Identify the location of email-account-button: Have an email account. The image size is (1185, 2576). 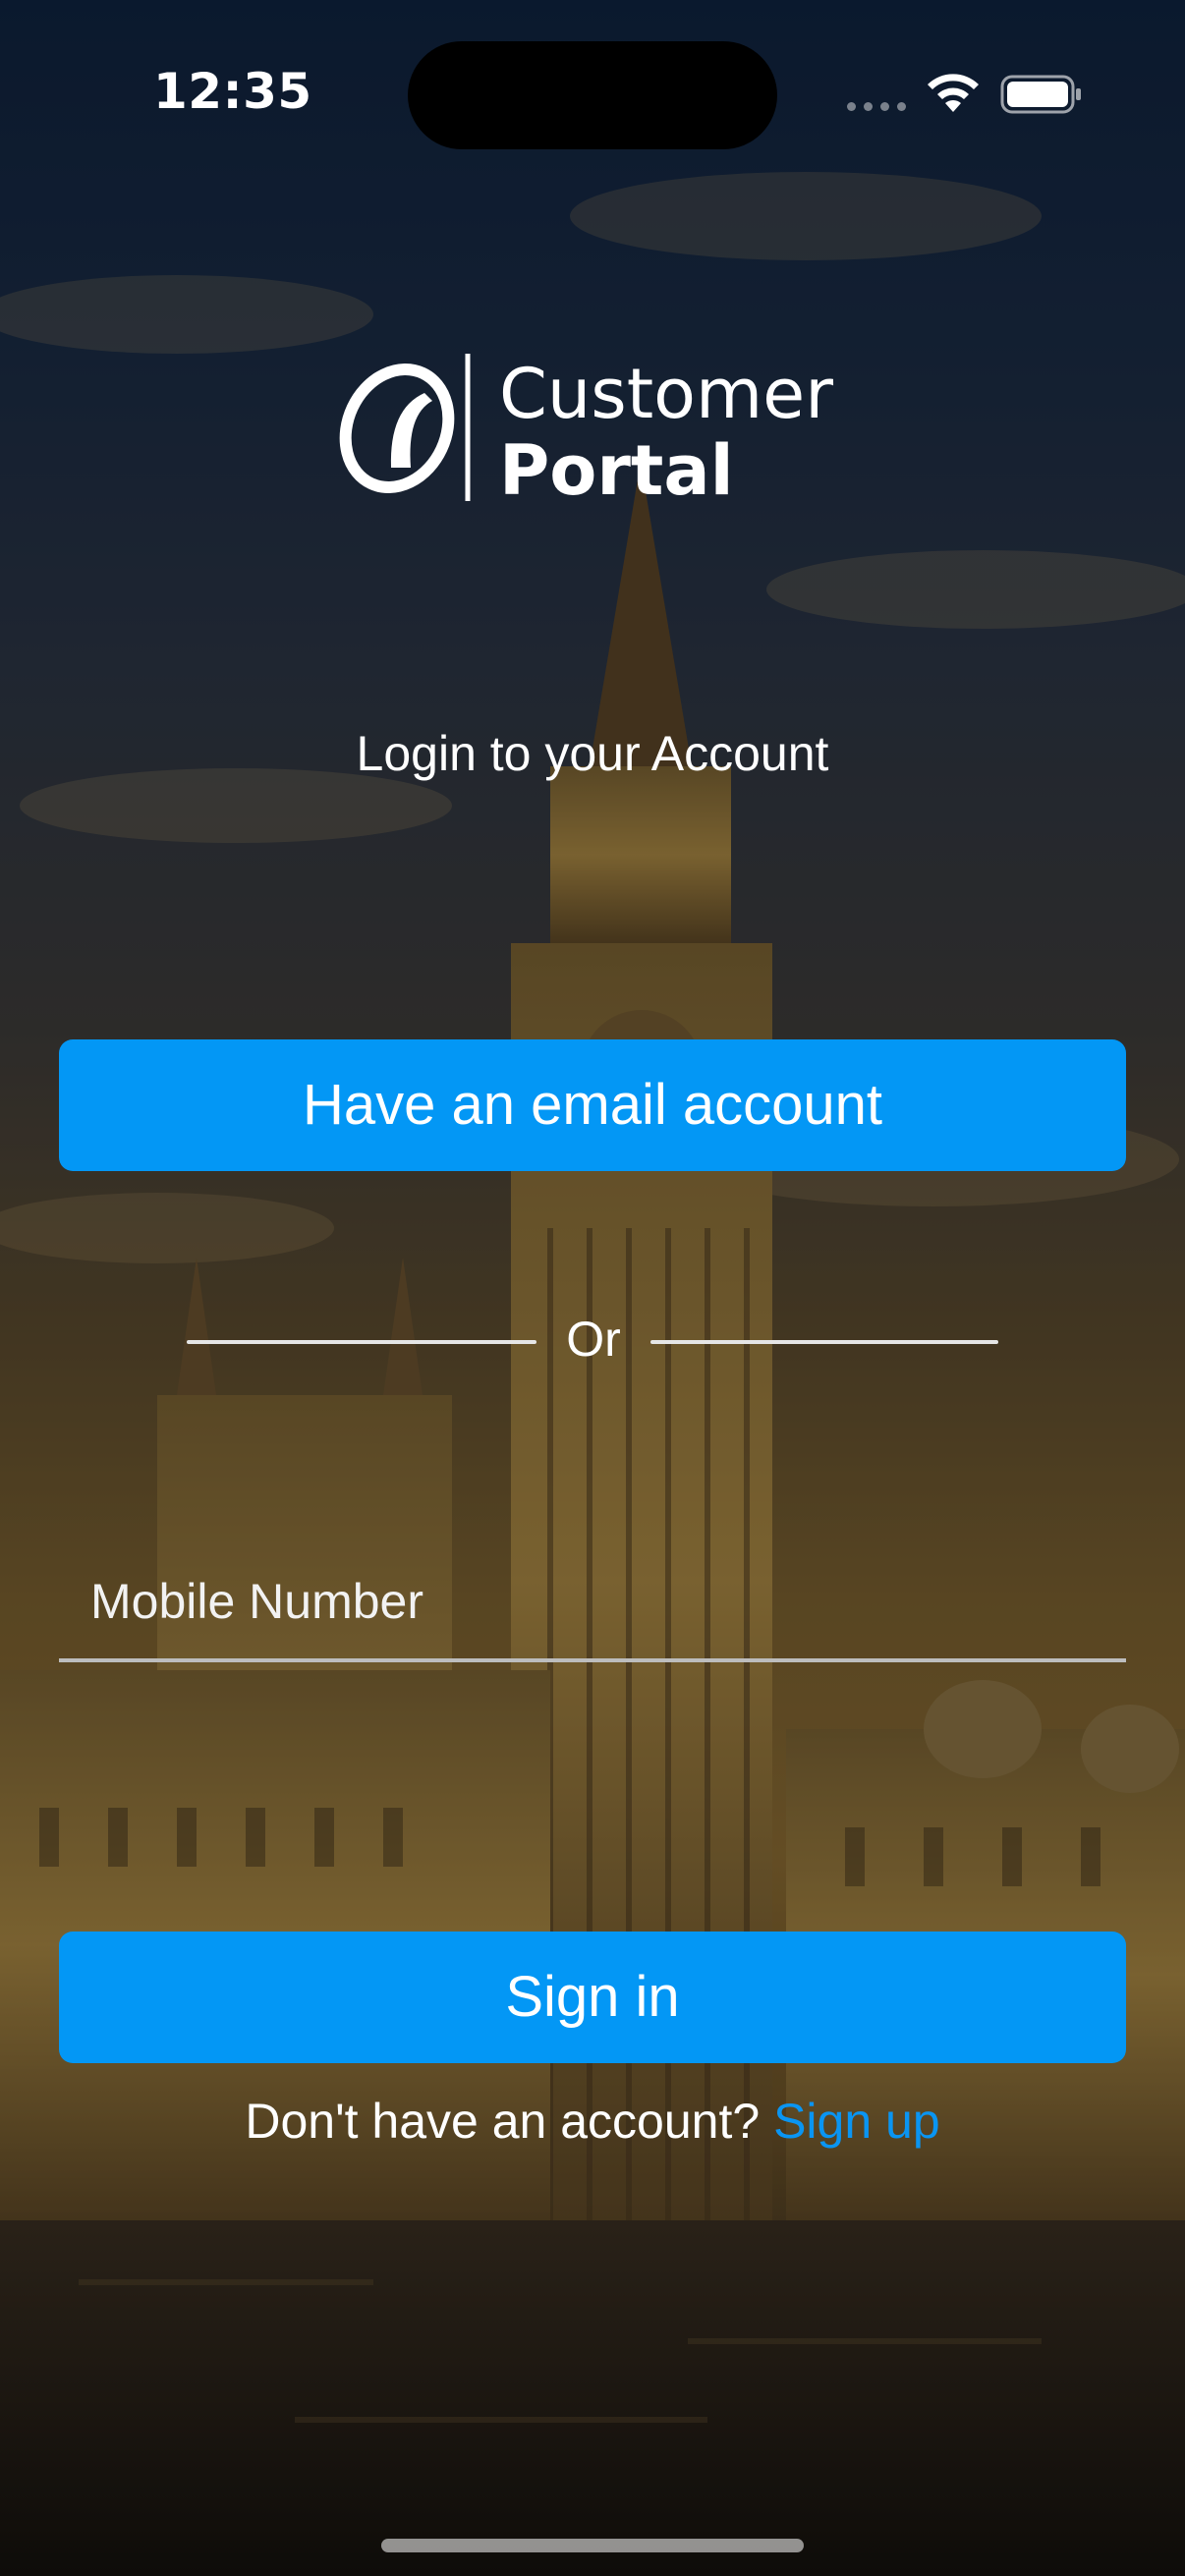
(592, 1105).